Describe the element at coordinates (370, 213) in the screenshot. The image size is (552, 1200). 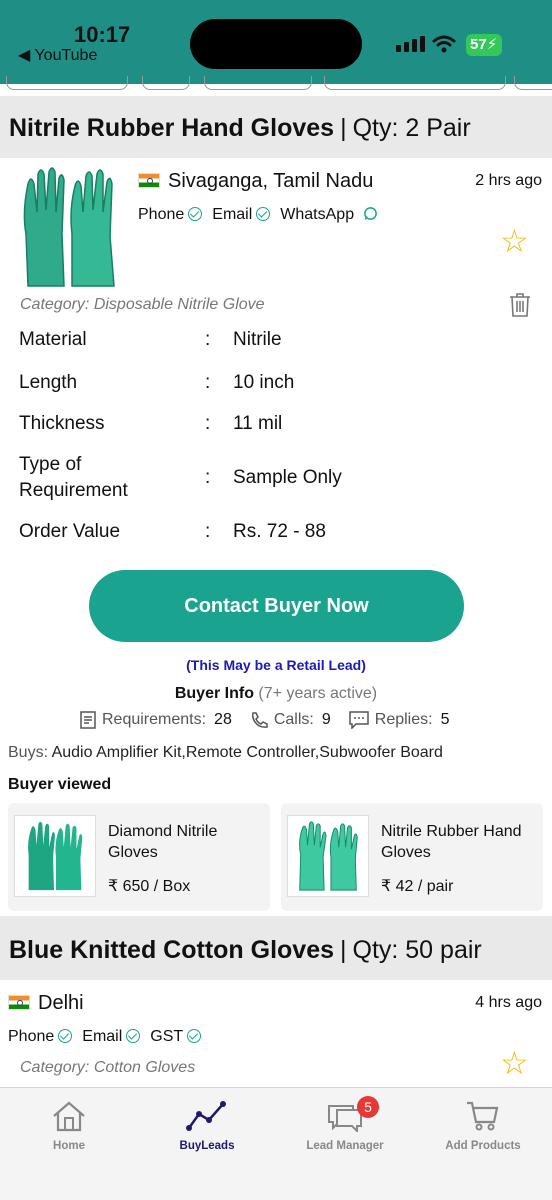
I see `whatsapp-icon` at that location.